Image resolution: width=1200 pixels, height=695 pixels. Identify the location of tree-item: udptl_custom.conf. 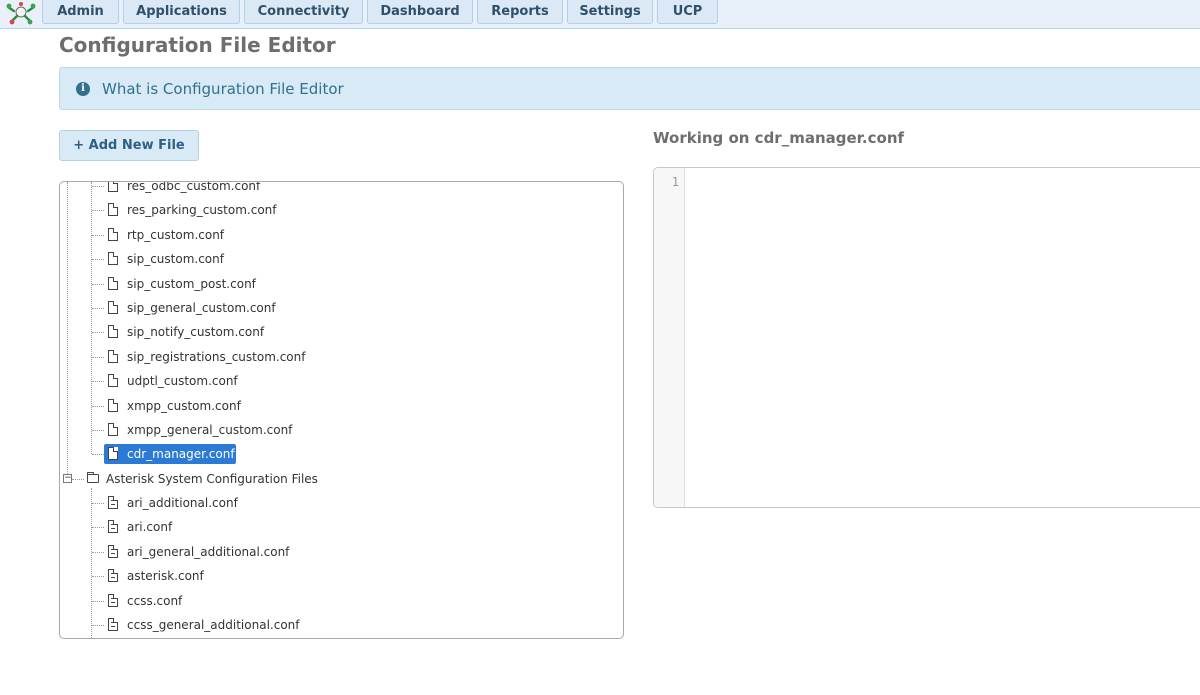
(352, 381).